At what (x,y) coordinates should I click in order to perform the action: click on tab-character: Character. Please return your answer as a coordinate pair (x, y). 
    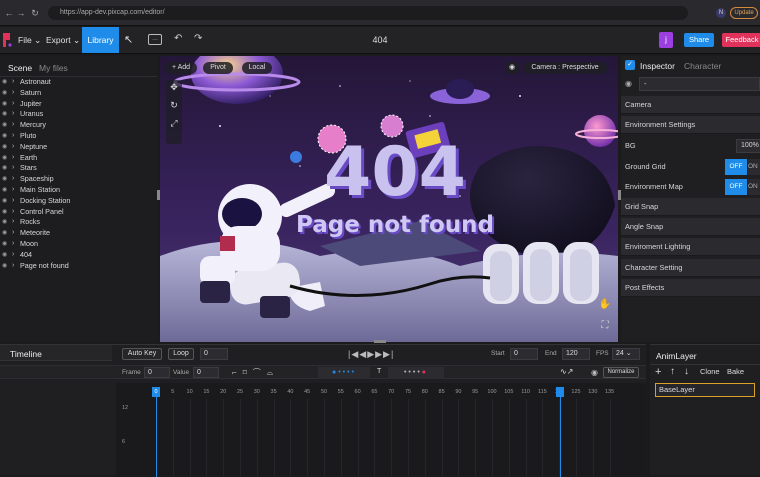
    Looking at the image, I should click on (702, 66).